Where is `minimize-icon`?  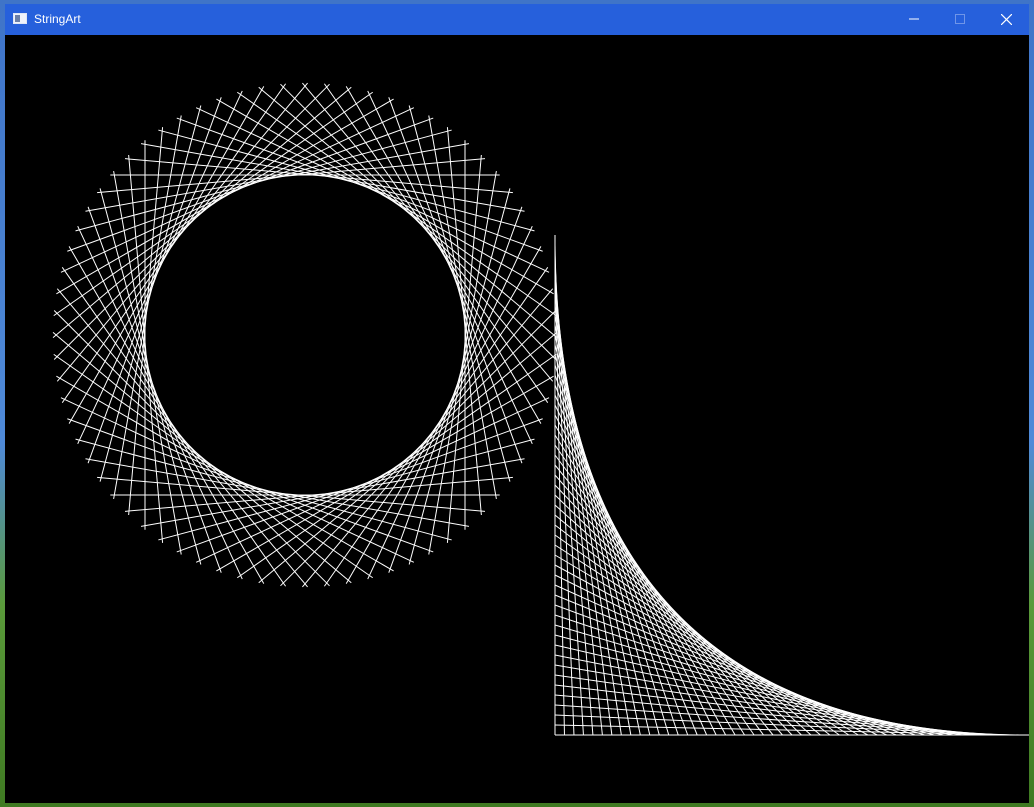 minimize-icon is located at coordinates (914, 19).